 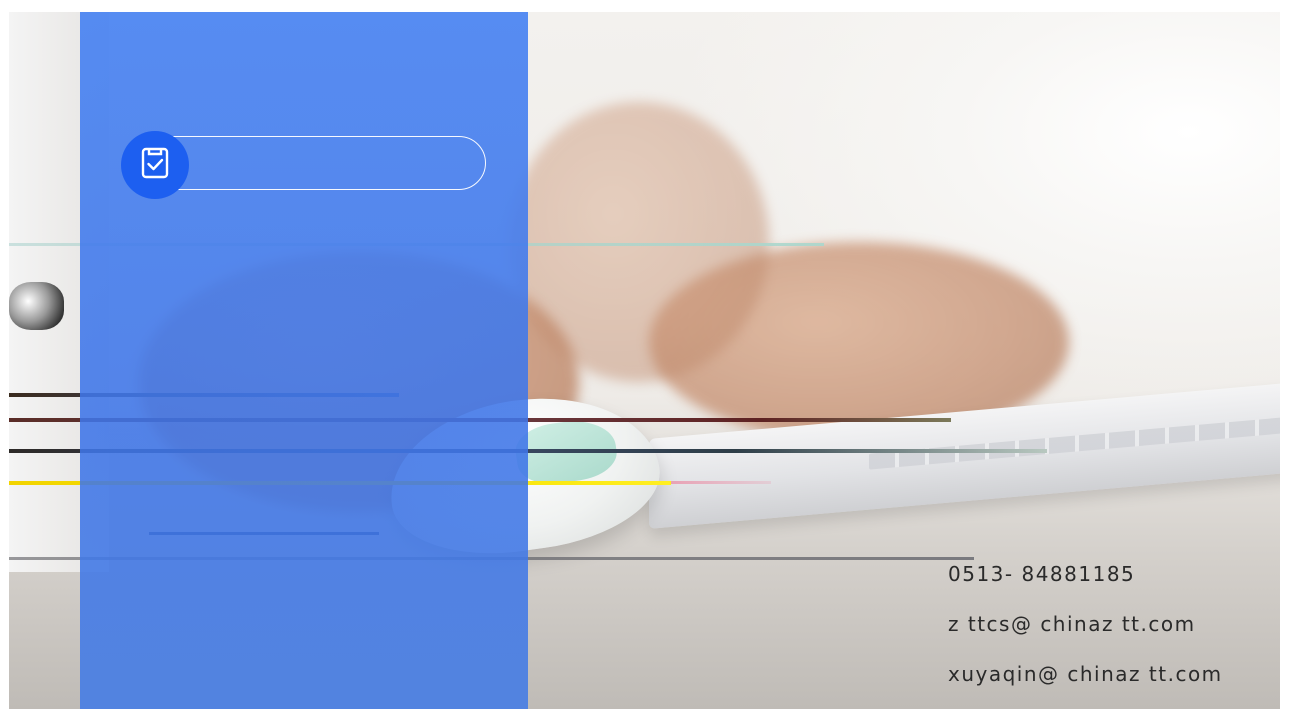 I want to click on contact-email-secondary: xuyaqin@ chinaz tt.com, so click(x=1085, y=674).